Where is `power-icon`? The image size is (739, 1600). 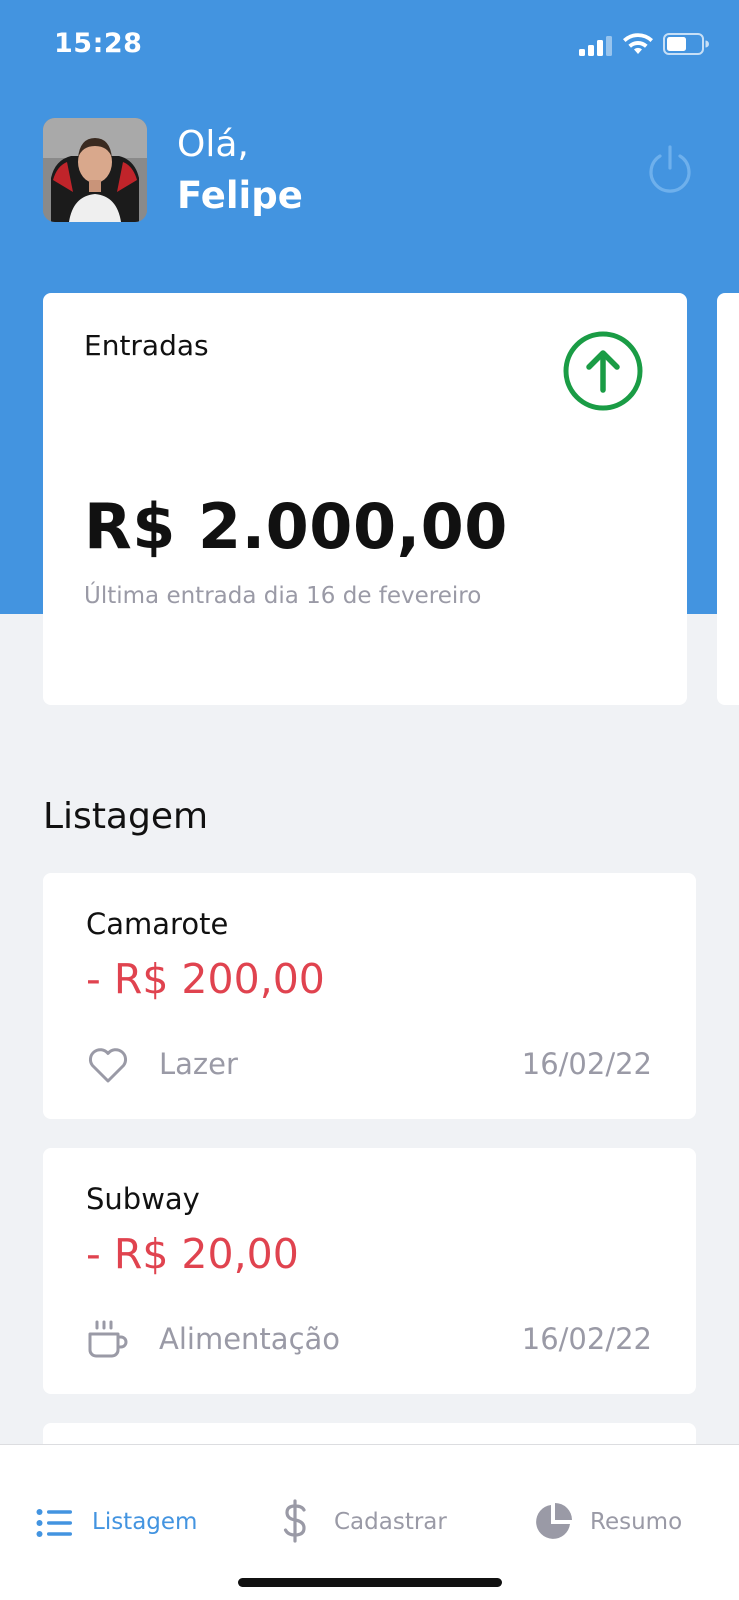
power-icon is located at coordinates (670, 169).